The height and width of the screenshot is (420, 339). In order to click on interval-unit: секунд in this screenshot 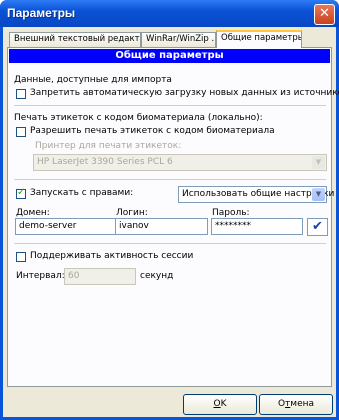, I will do `click(157, 276)`.